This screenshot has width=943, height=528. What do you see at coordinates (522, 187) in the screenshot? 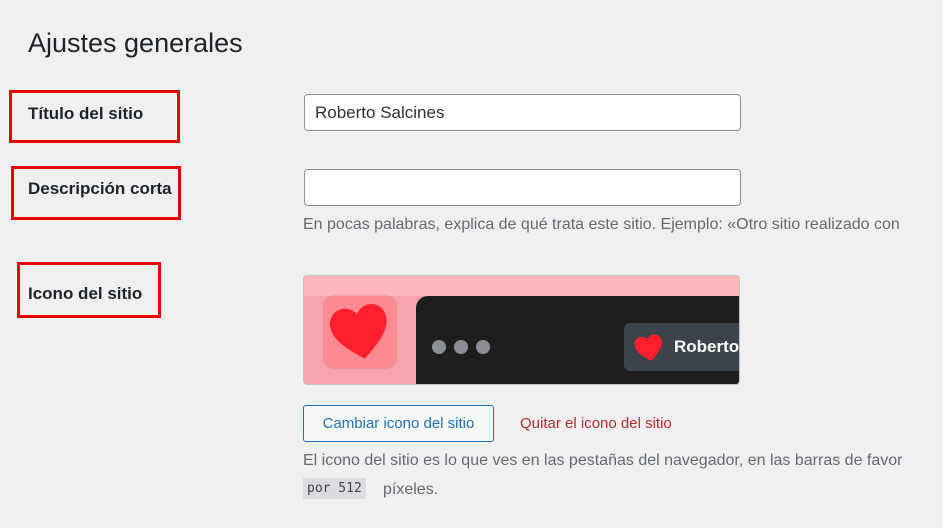
I see `tagline-input` at bounding box center [522, 187].